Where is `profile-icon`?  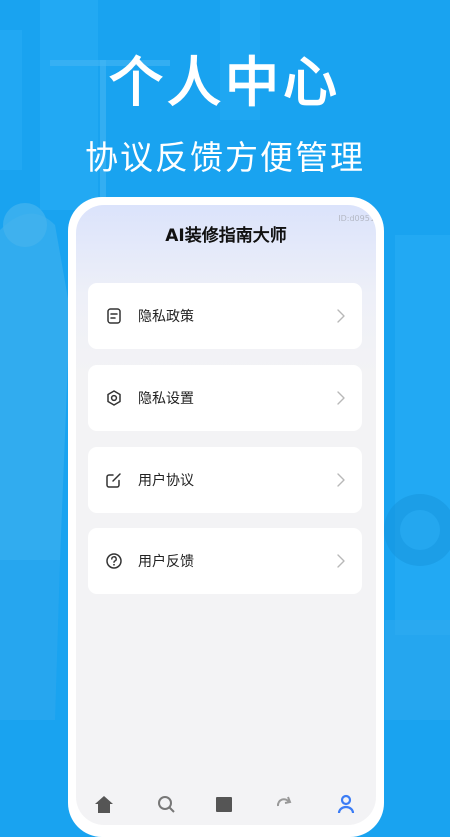 profile-icon is located at coordinates (346, 804).